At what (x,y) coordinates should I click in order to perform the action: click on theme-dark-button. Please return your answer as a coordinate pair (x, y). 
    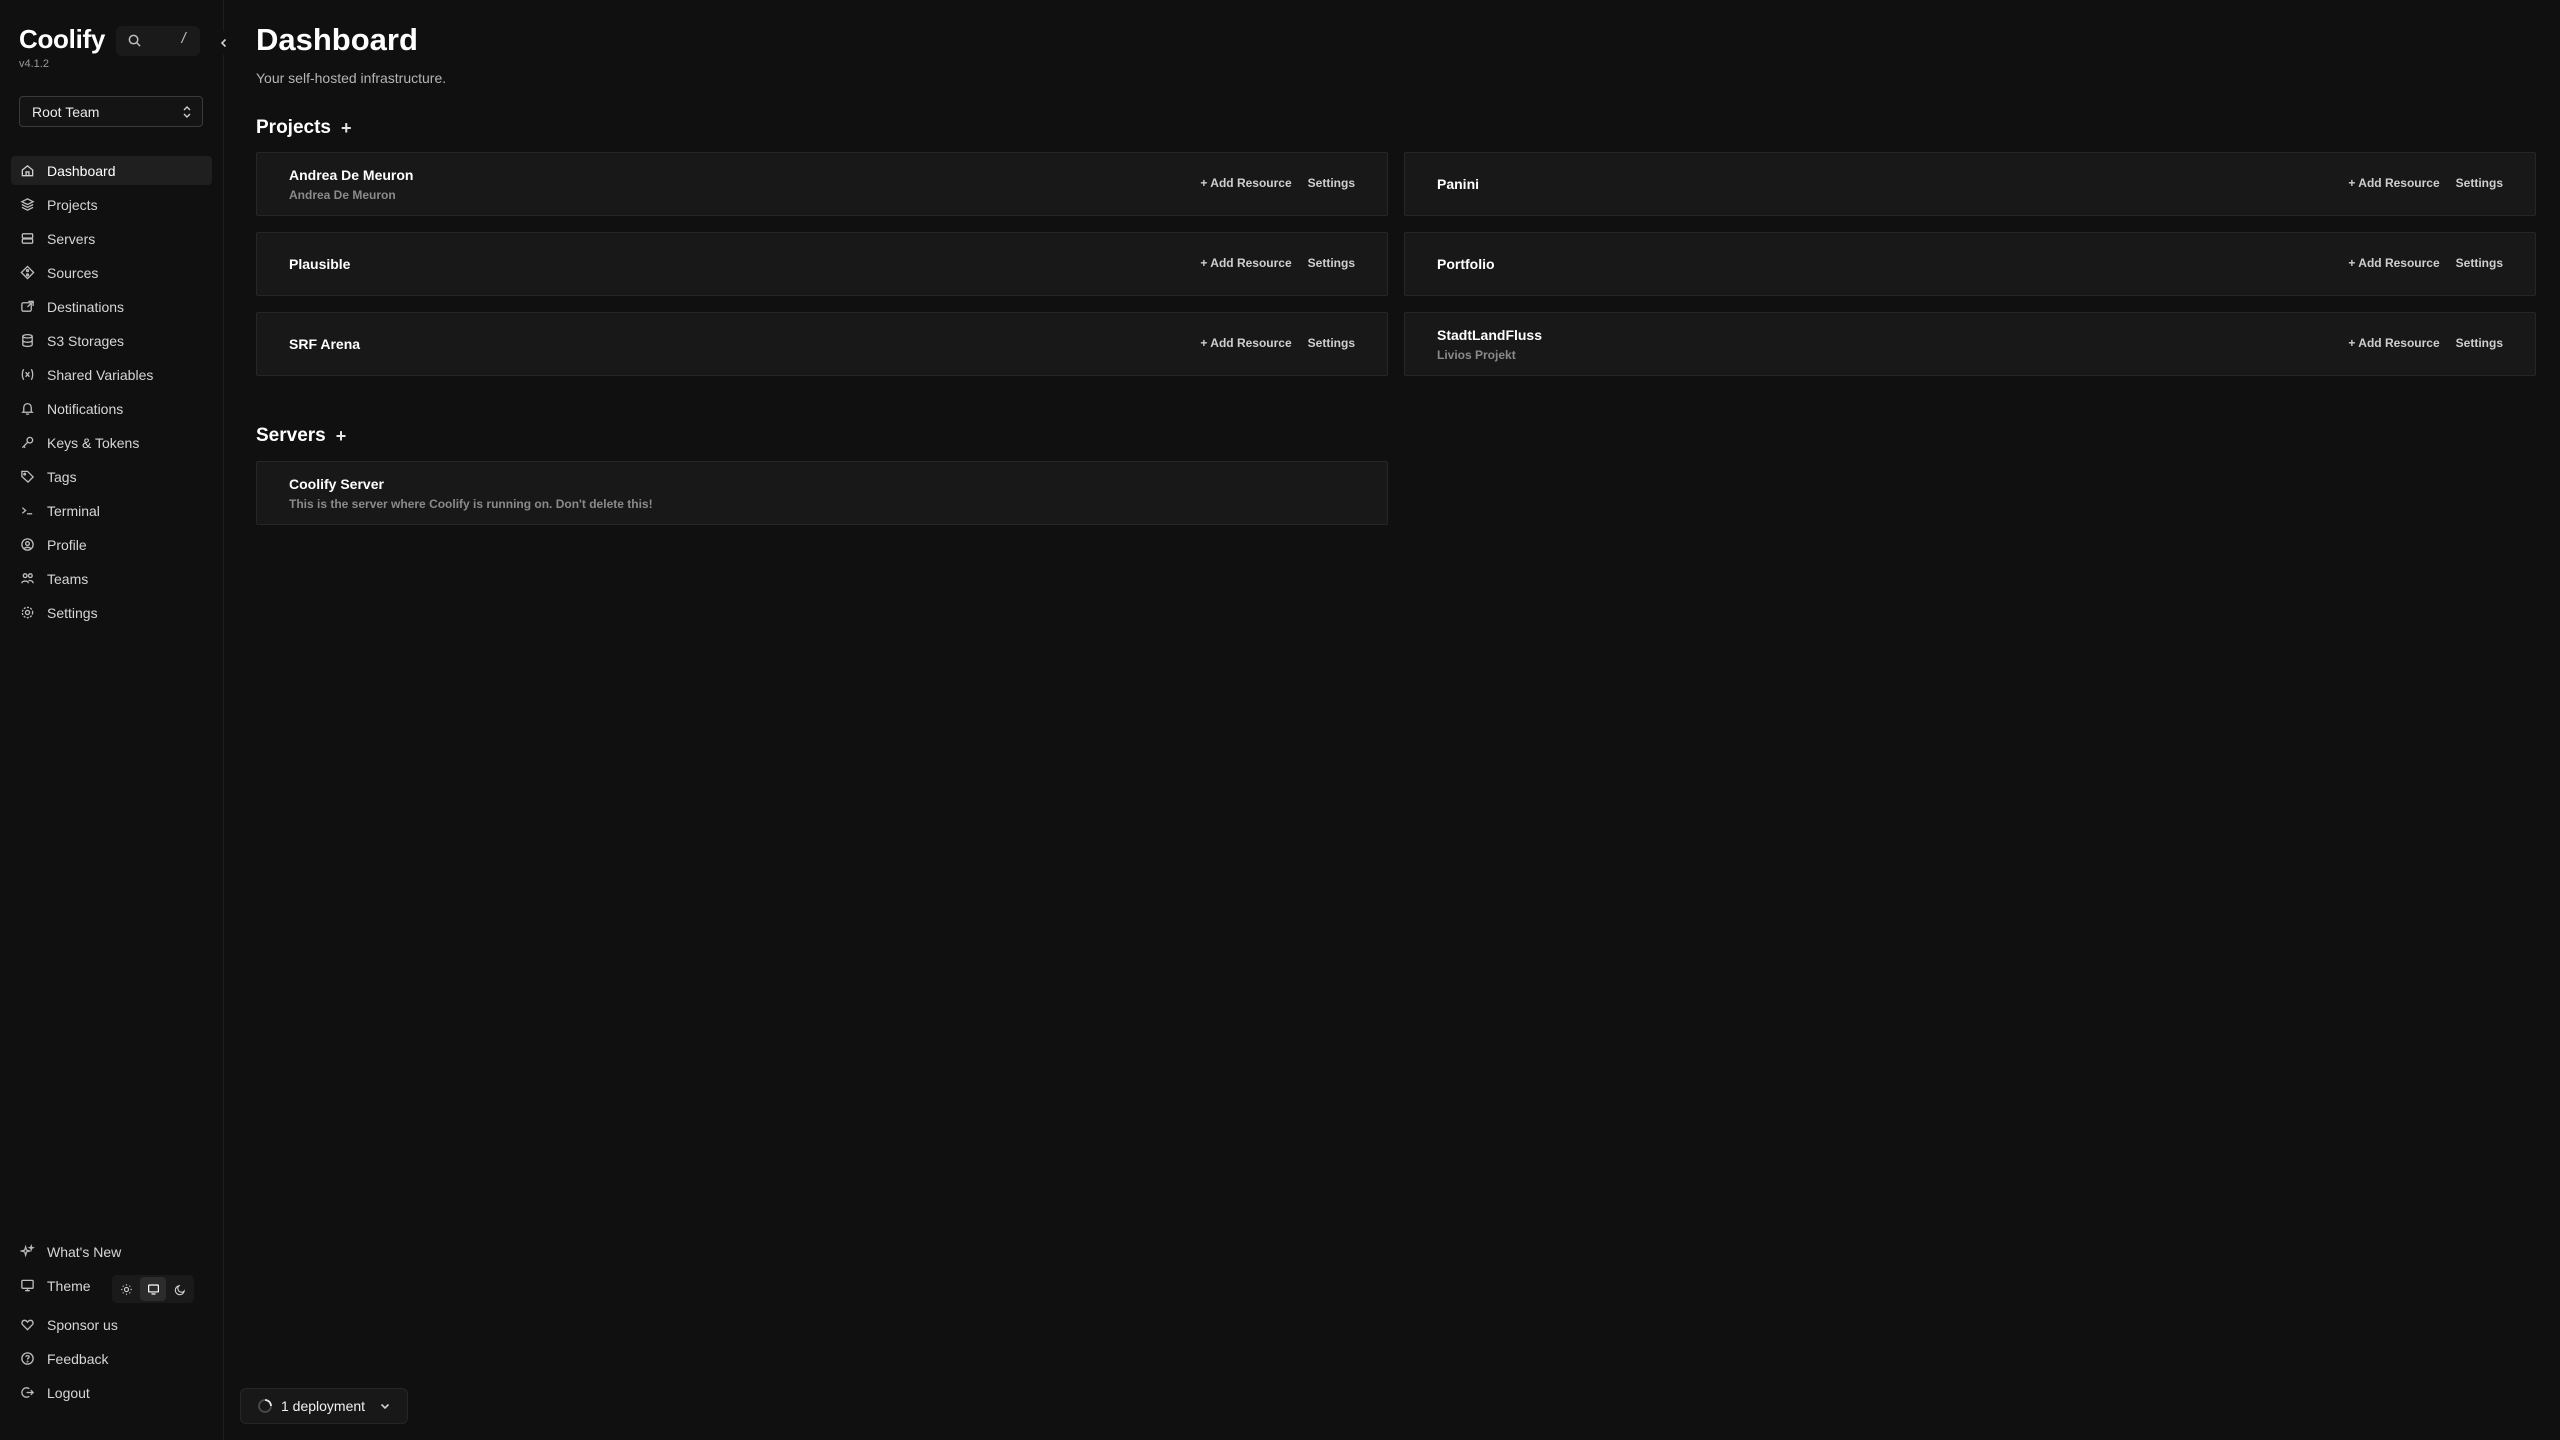
    Looking at the image, I should click on (180, 1289).